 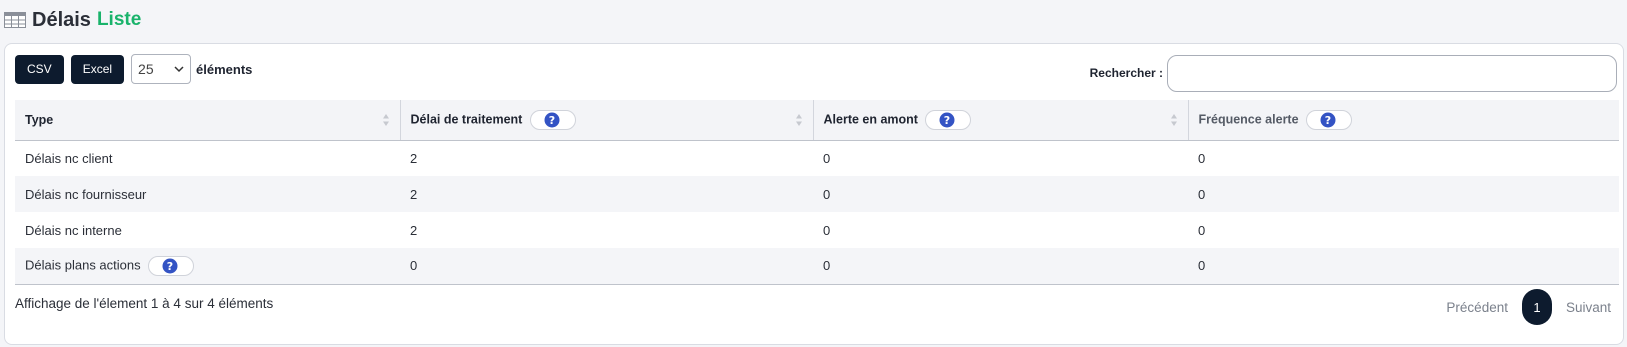 I want to click on table-row: Délais plans actions ? 0 0 0, so click(x=817, y=266).